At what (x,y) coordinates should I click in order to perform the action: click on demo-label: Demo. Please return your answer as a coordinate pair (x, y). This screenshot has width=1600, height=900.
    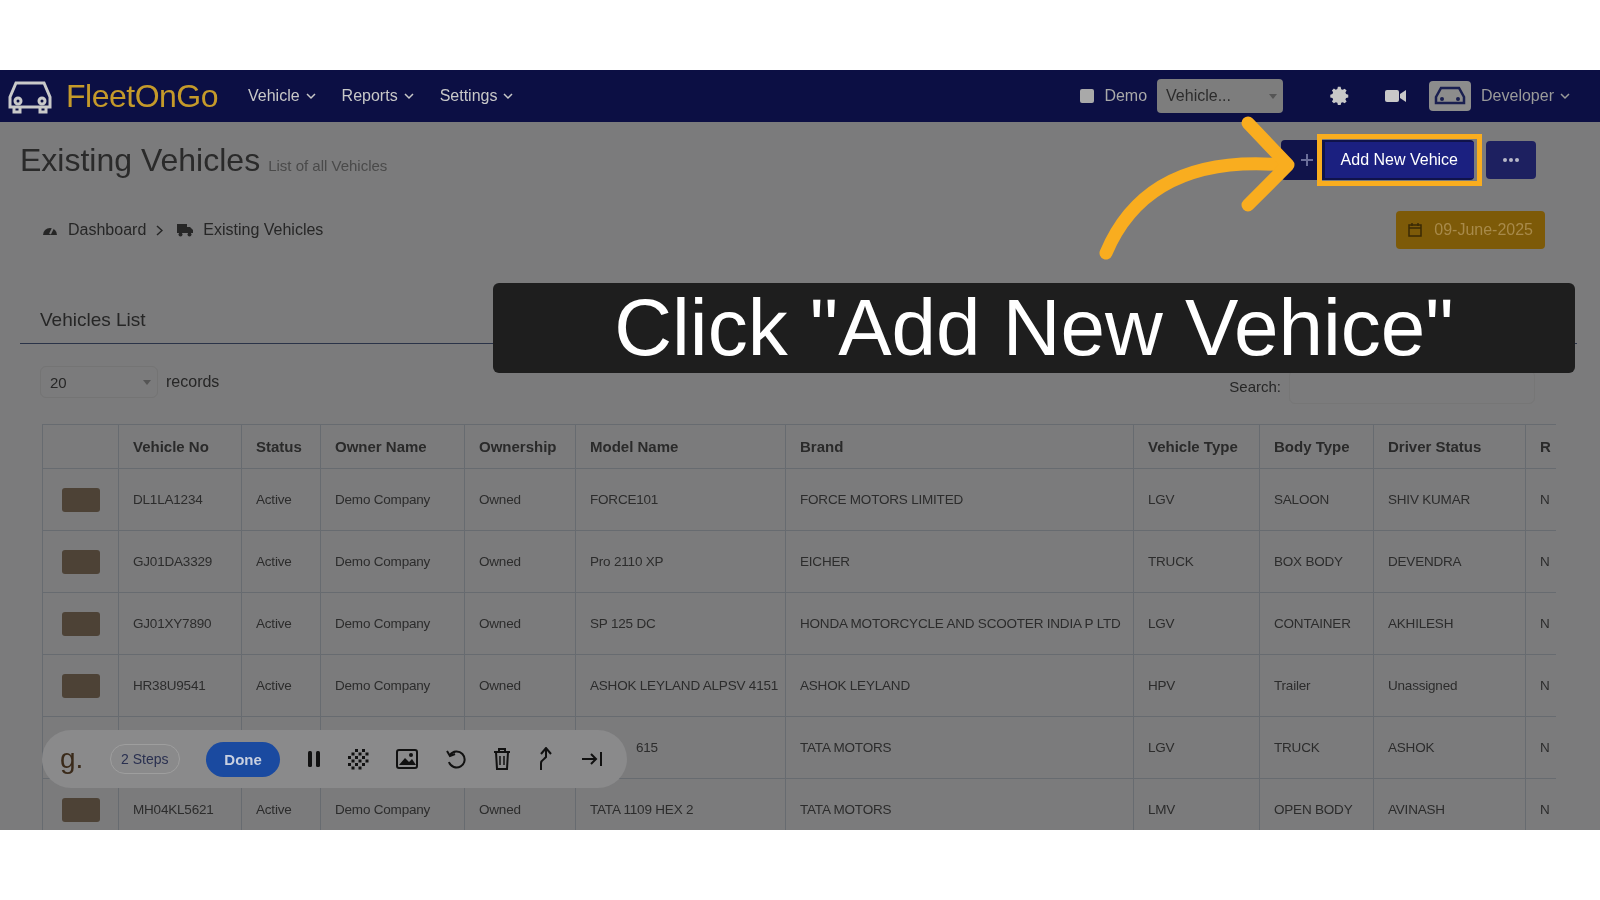
    Looking at the image, I should click on (1126, 96).